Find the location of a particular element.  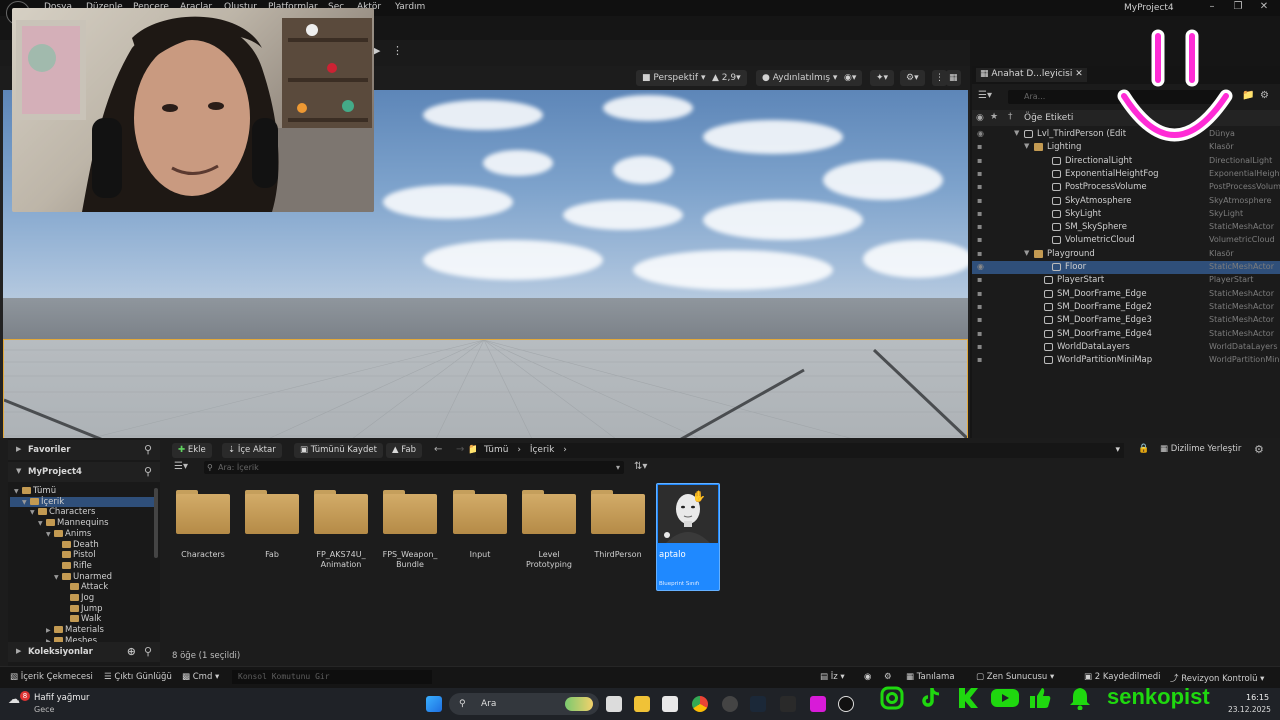

trace-button: ▤ İz ▾ is located at coordinates (832, 677).